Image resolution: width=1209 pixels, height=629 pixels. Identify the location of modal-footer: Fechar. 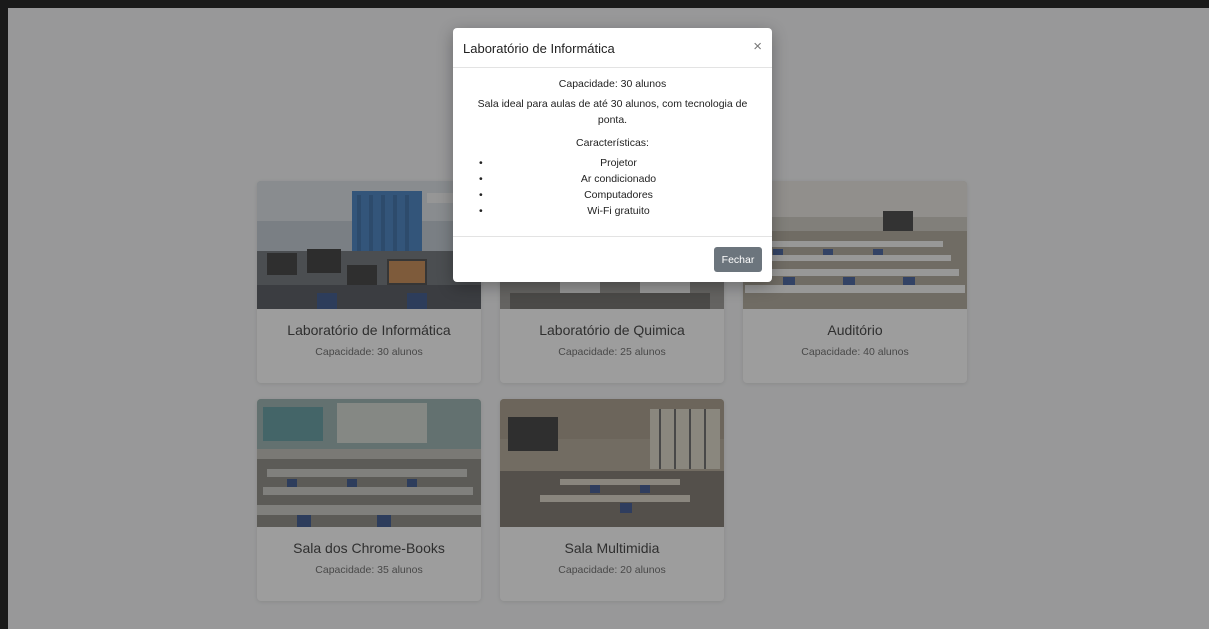
(612, 259).